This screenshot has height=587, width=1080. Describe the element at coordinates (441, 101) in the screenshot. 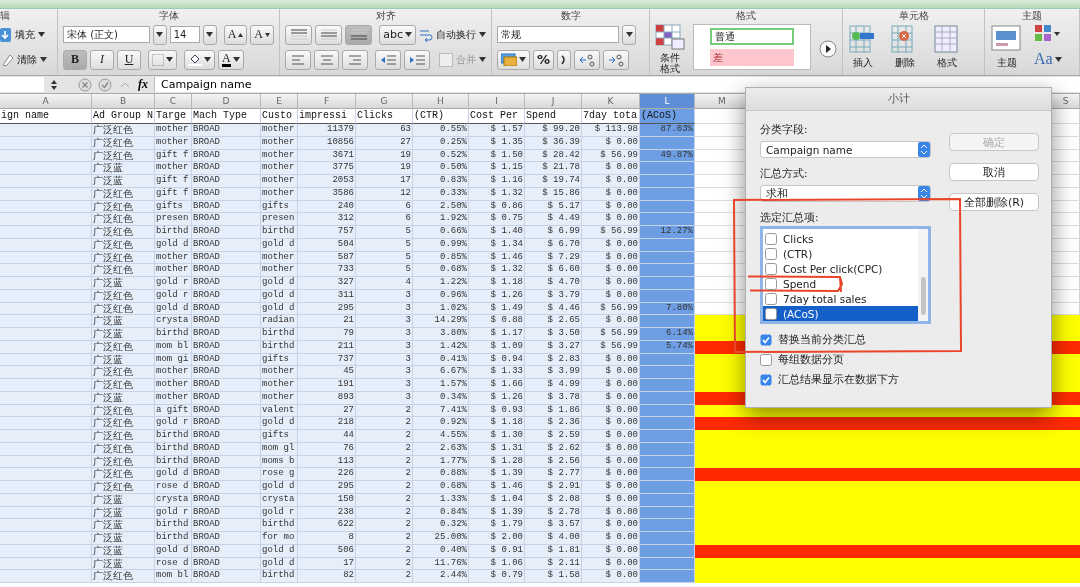

I see `column-header: H` at that location.